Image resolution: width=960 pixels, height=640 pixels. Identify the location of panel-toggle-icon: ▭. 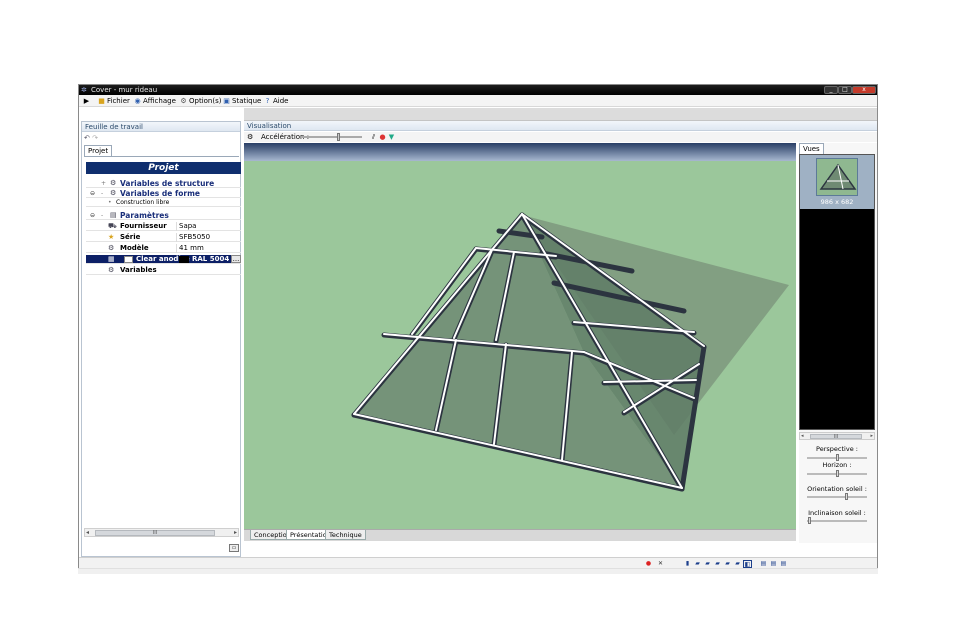
(234, 548).